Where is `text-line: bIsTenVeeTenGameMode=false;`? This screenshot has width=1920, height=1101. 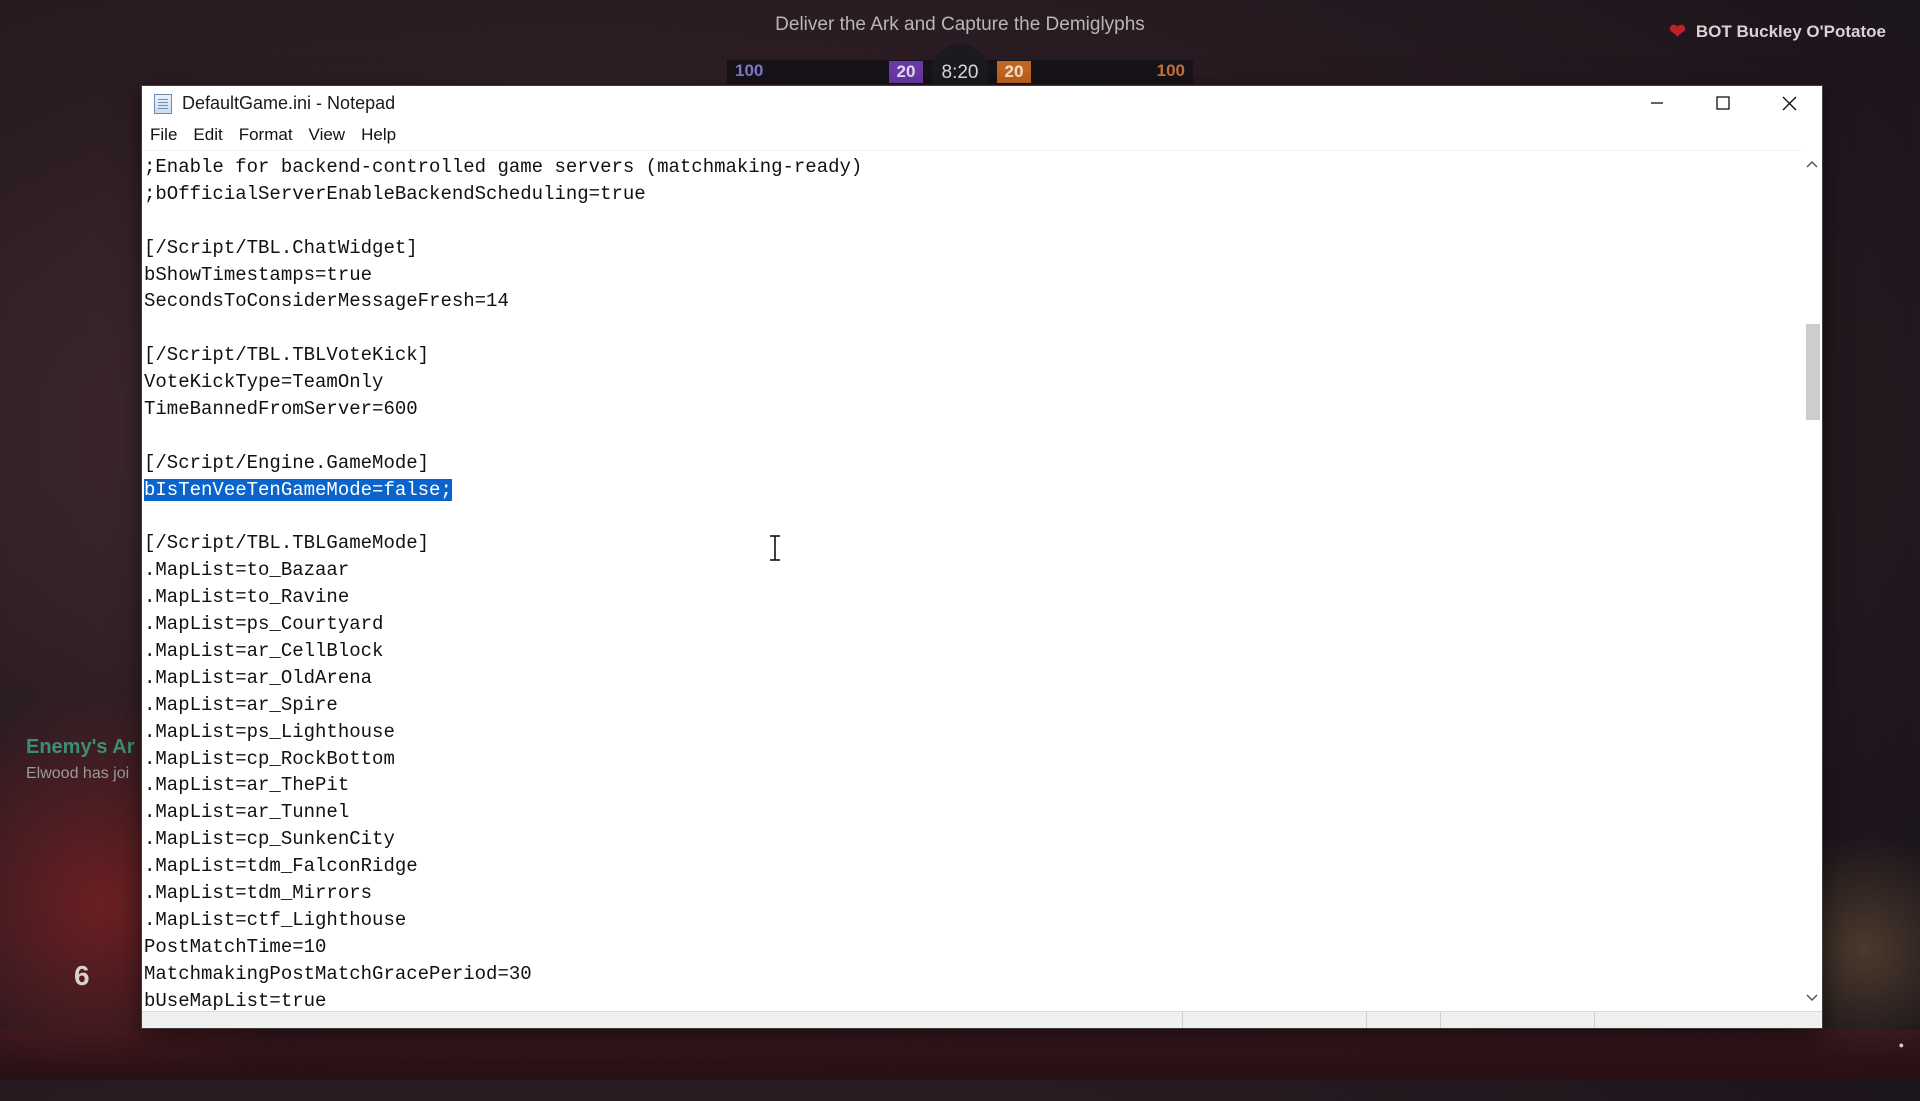
text-line: bIsTenVeeTenGameMode=false; is located at coordinates (972, 490).